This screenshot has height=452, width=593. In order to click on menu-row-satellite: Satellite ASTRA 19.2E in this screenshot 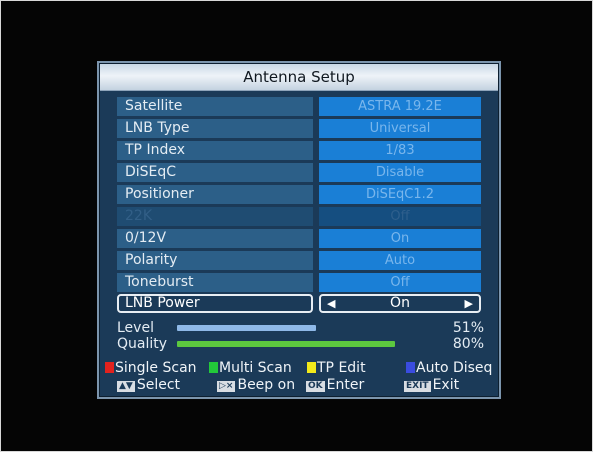, I will do `click(300, 106)`.